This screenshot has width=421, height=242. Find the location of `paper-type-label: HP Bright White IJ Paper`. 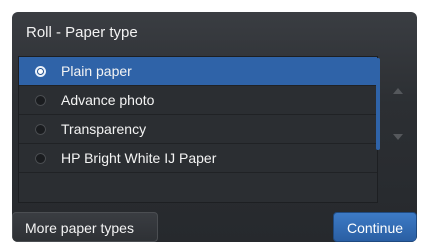

paper-type-label: HP Bright White IJ Paper is located at coordinates (139, 158).